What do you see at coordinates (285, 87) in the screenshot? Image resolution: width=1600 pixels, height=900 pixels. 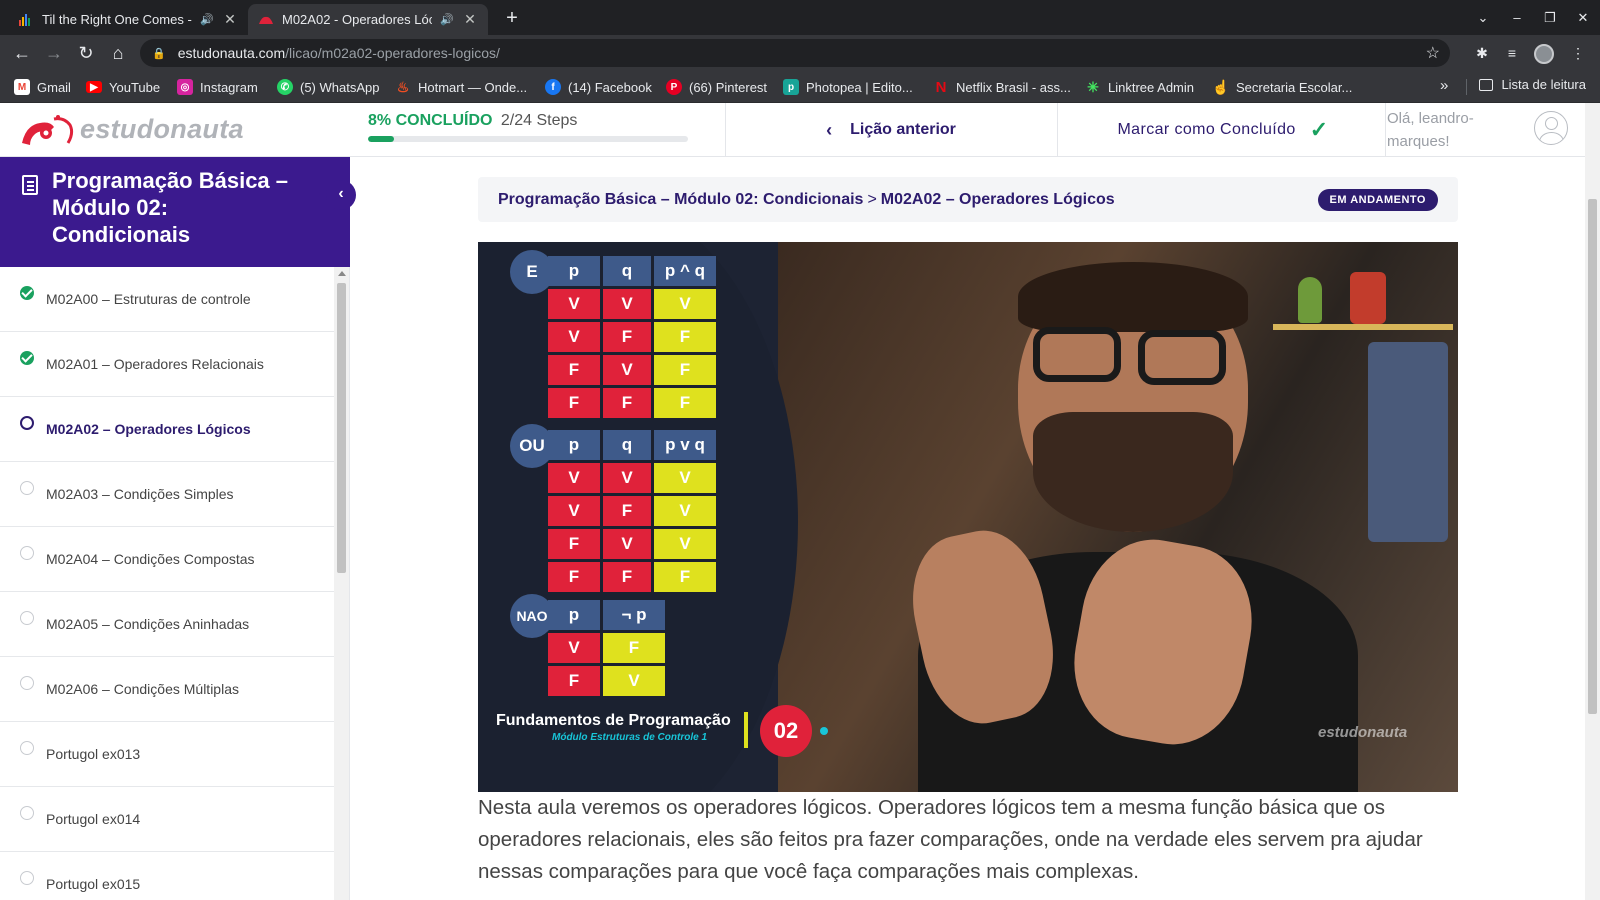 I see `whatsapp-icon: ✆` at bounding box center [285, 87].